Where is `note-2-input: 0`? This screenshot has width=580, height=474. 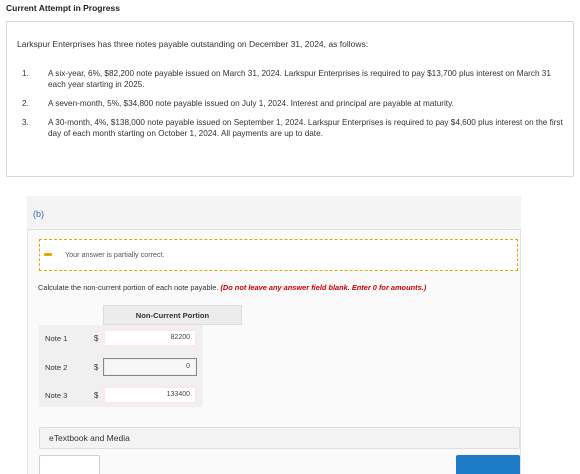 note-2-input: 0 is located at coordinates (150, 367).